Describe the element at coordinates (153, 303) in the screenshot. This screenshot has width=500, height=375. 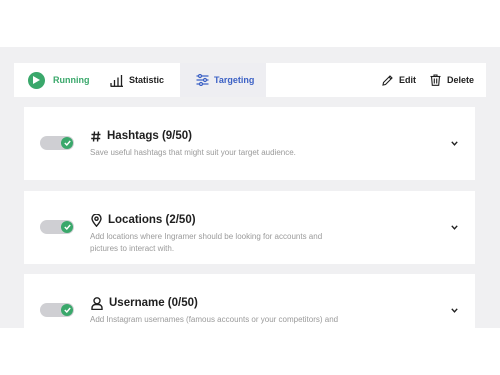
I see `username-title-text: Username (0/50)` at that location.